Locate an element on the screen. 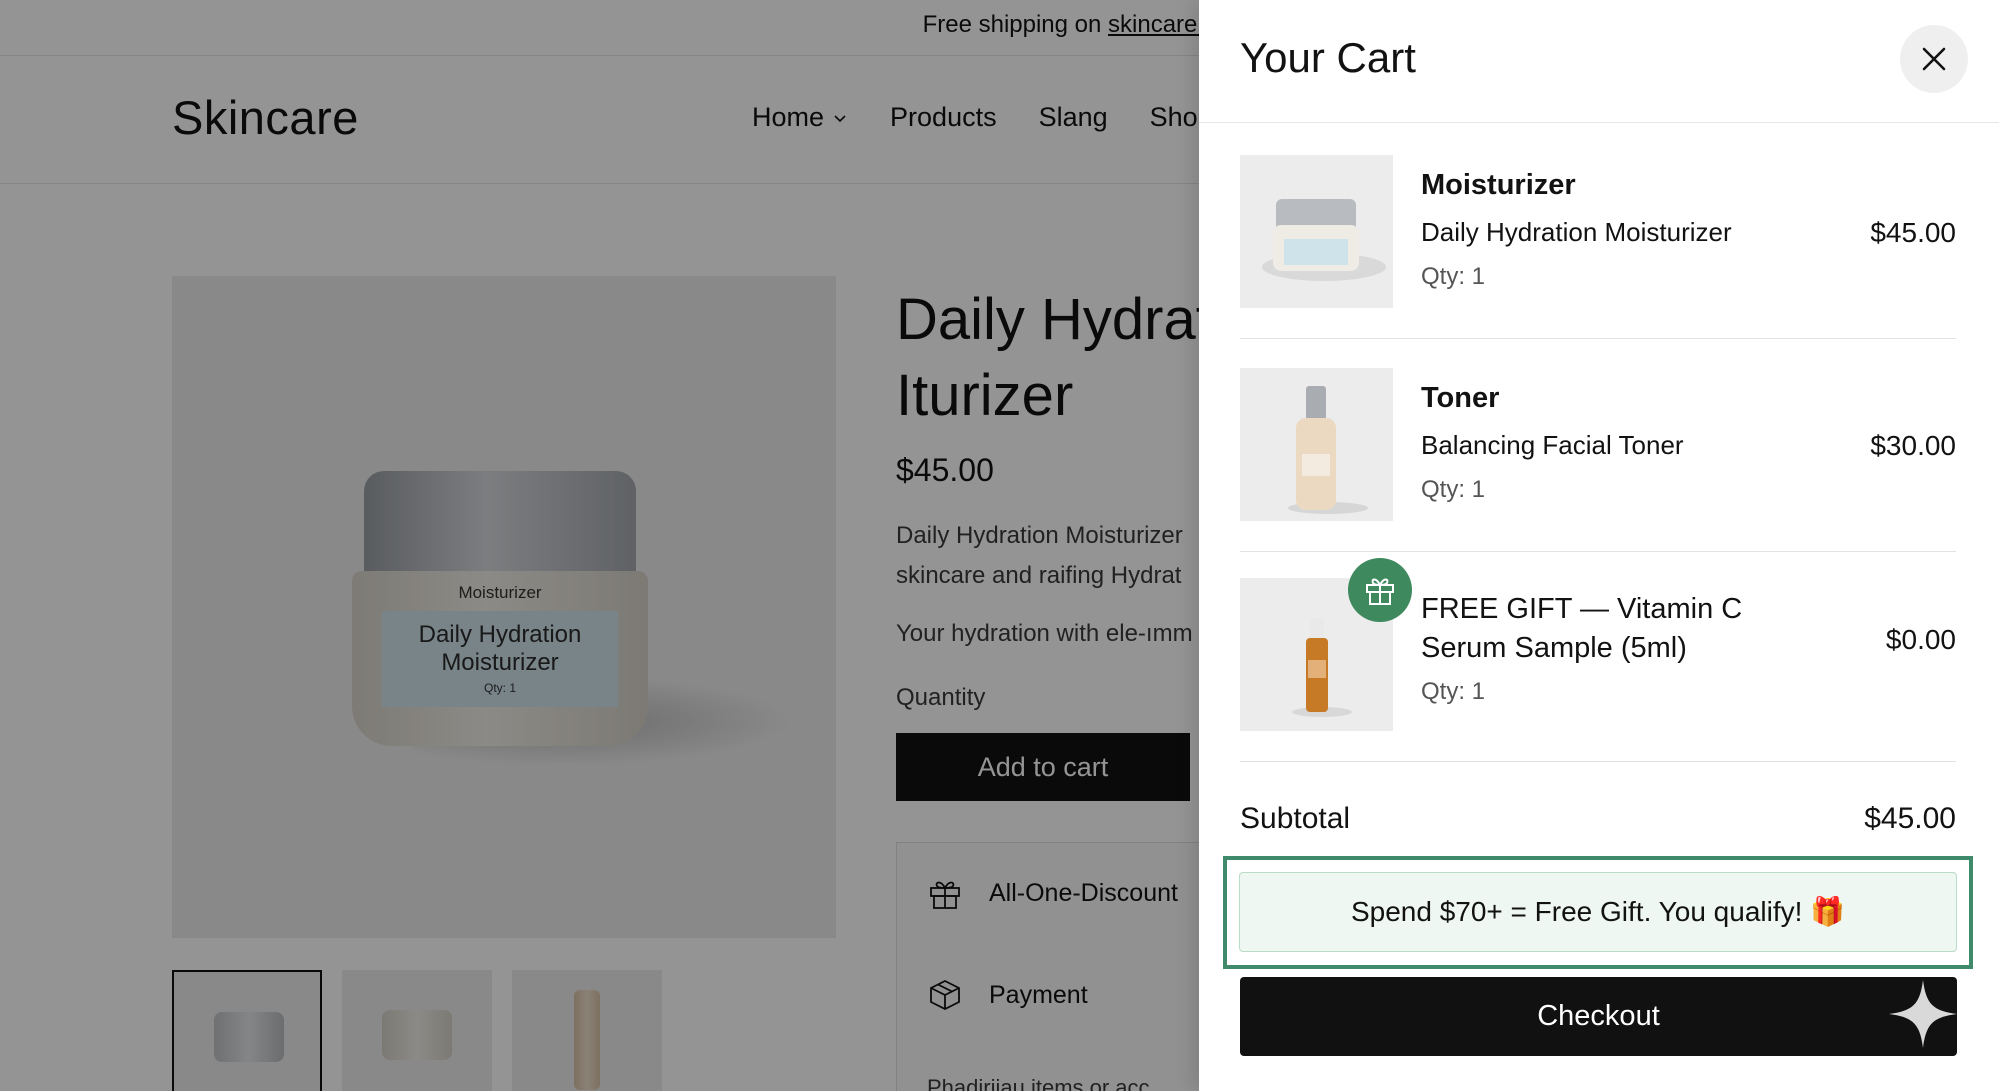 This screenshot has width=1999, height=1091. subtotal-value: $45.00 is located at coordinates (1910, 818).